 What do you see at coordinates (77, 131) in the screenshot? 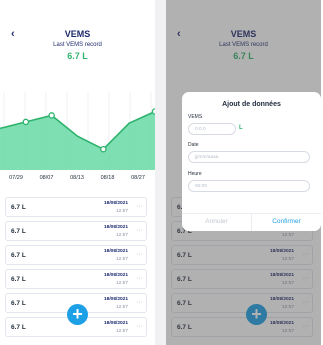
I see `vems-chart` at bounding box center [77, 131].